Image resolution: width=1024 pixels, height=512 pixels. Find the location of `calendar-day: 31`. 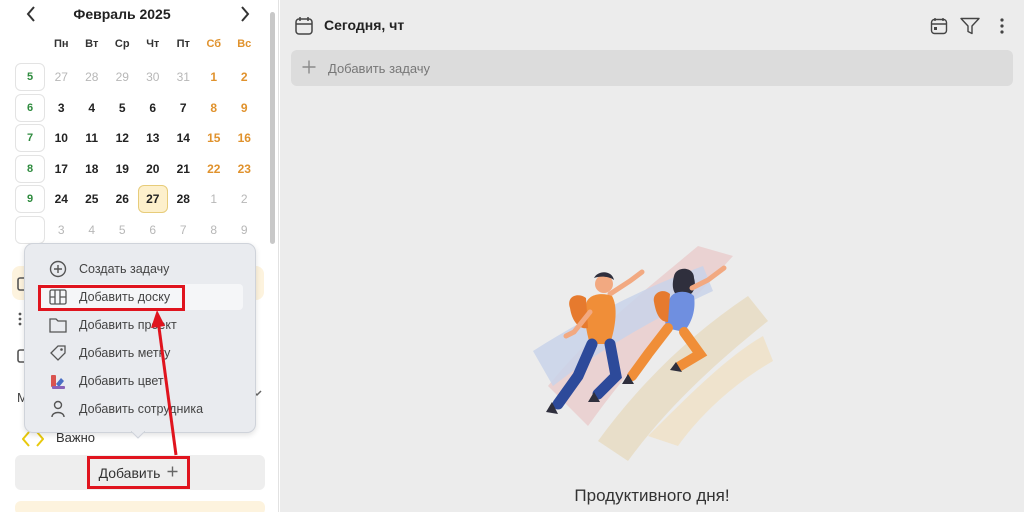

calendar-day: 31 is located at coordinates (183, 77).